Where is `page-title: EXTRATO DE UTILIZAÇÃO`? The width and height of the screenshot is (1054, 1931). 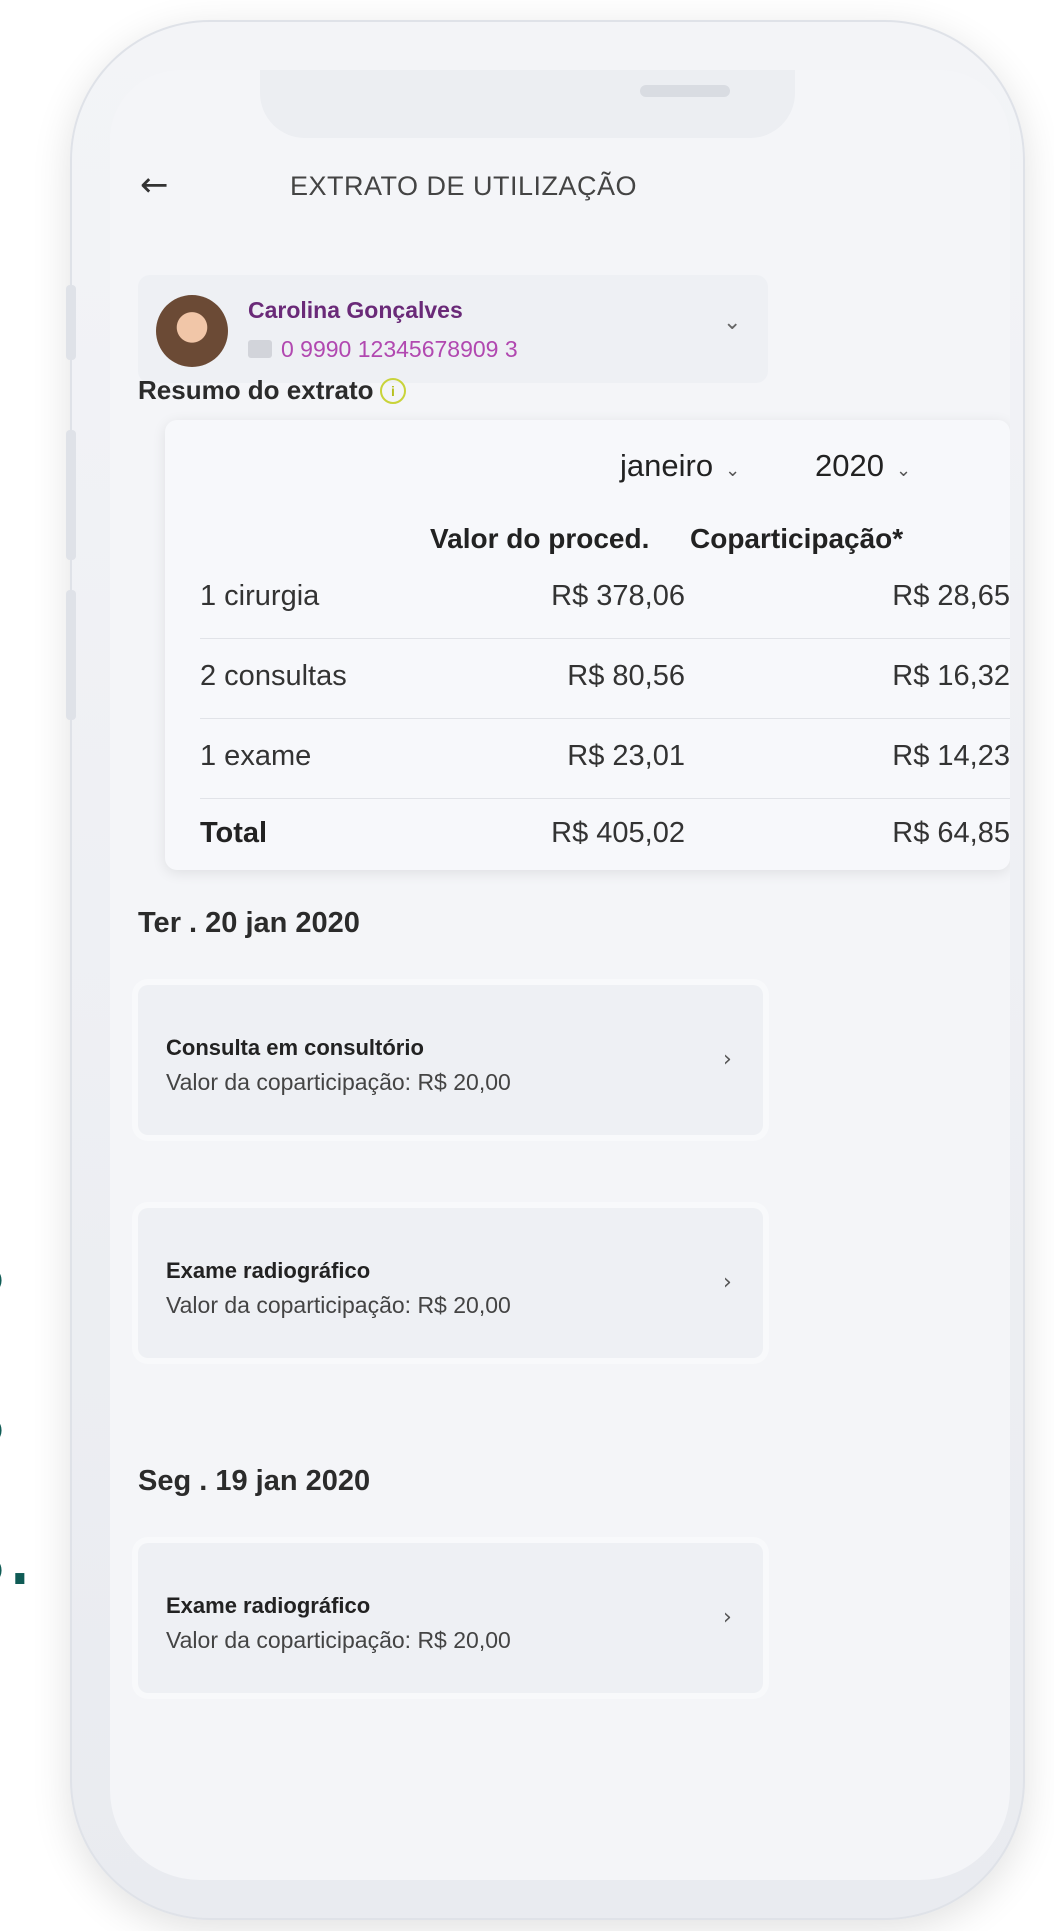
page-title: EXTRATO DE UTILIZAÇÃO is located at coordinates (464, 186).